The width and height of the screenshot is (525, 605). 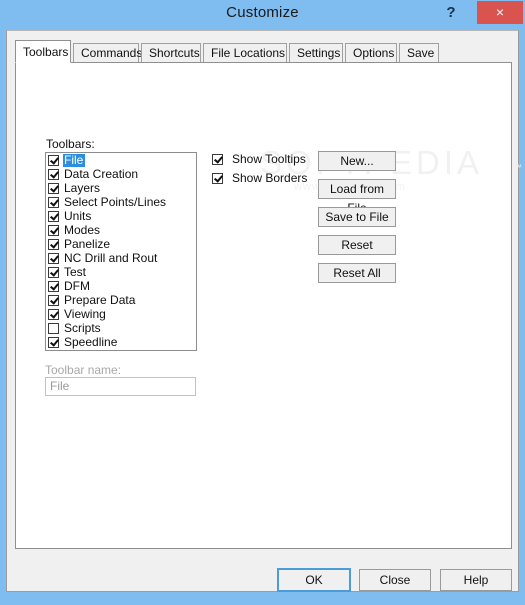 I want to click on tab-commands: Commands, so click(x=107, y=52).